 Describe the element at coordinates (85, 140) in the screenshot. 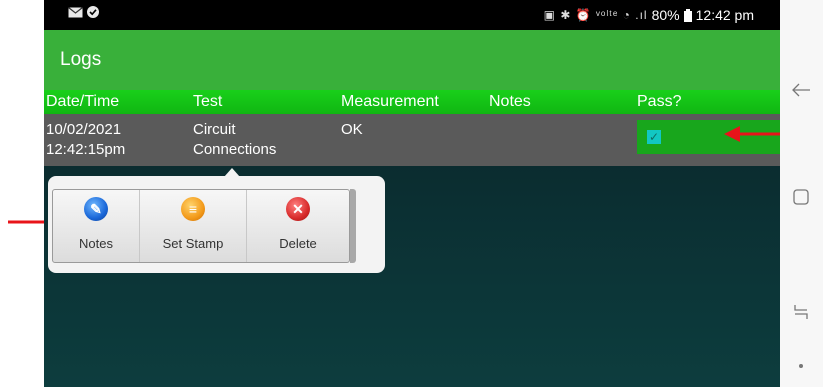

I see `cell-datetime: 10/02/2021 12:42:15pm` at that location.